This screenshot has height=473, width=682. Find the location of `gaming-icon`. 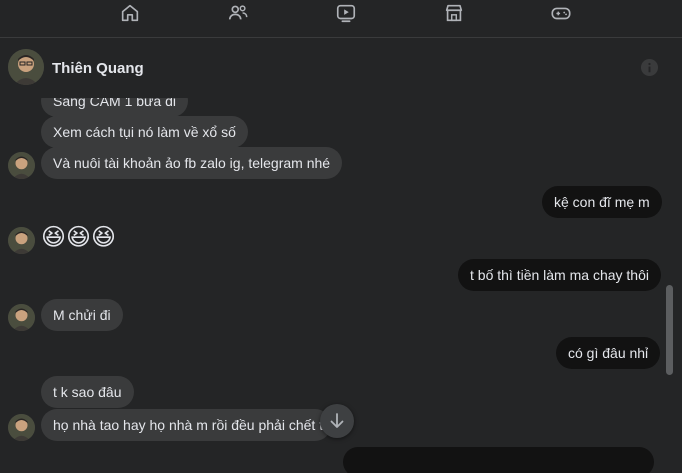

gaming-icon is located at coordinates (562, 14).